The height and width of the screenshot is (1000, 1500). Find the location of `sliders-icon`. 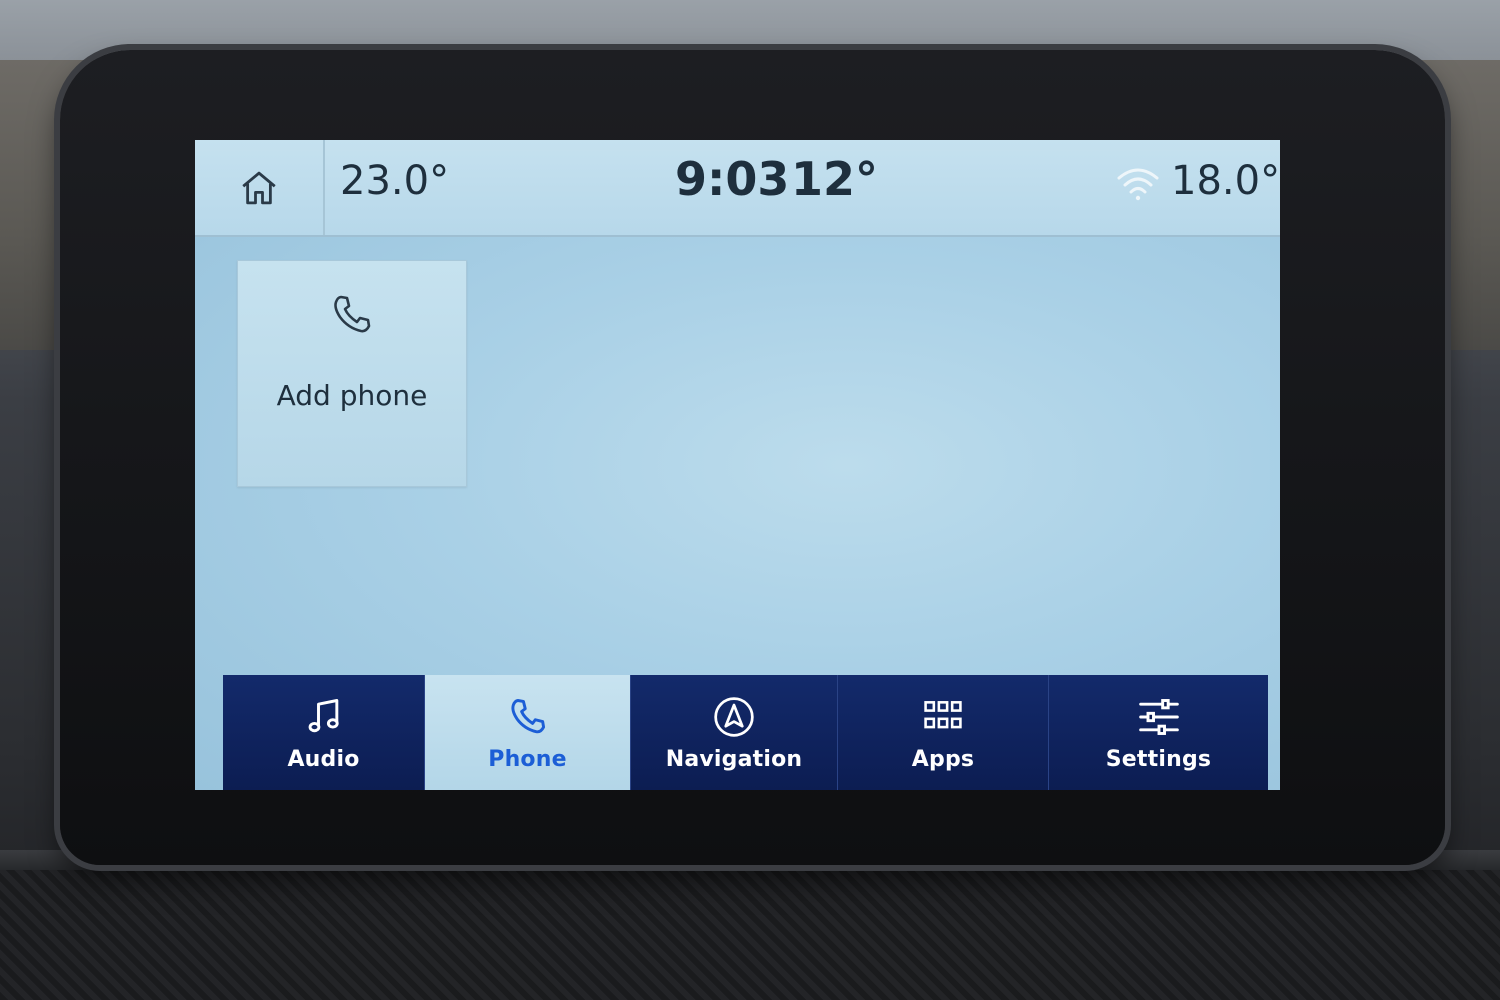

sliders-icon is located at coordinates (1158, 717).